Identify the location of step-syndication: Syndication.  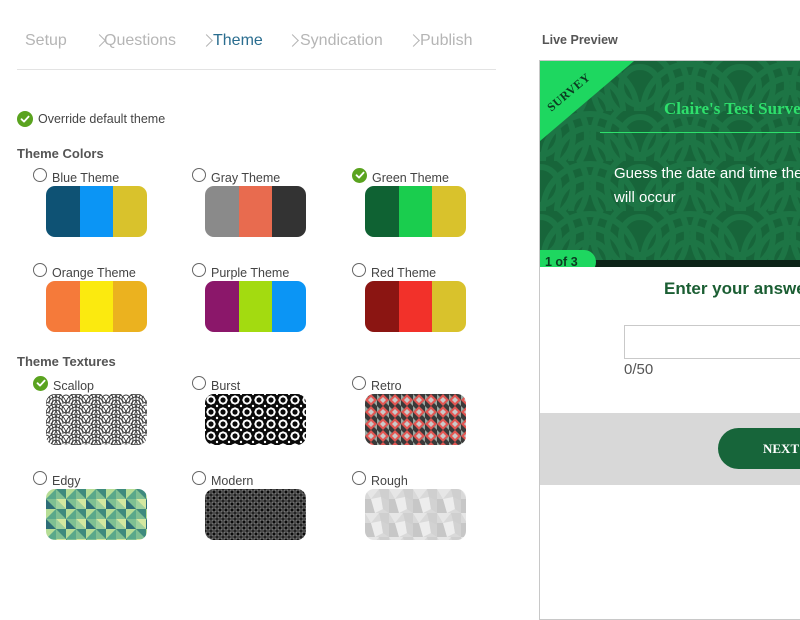
(341, 41).